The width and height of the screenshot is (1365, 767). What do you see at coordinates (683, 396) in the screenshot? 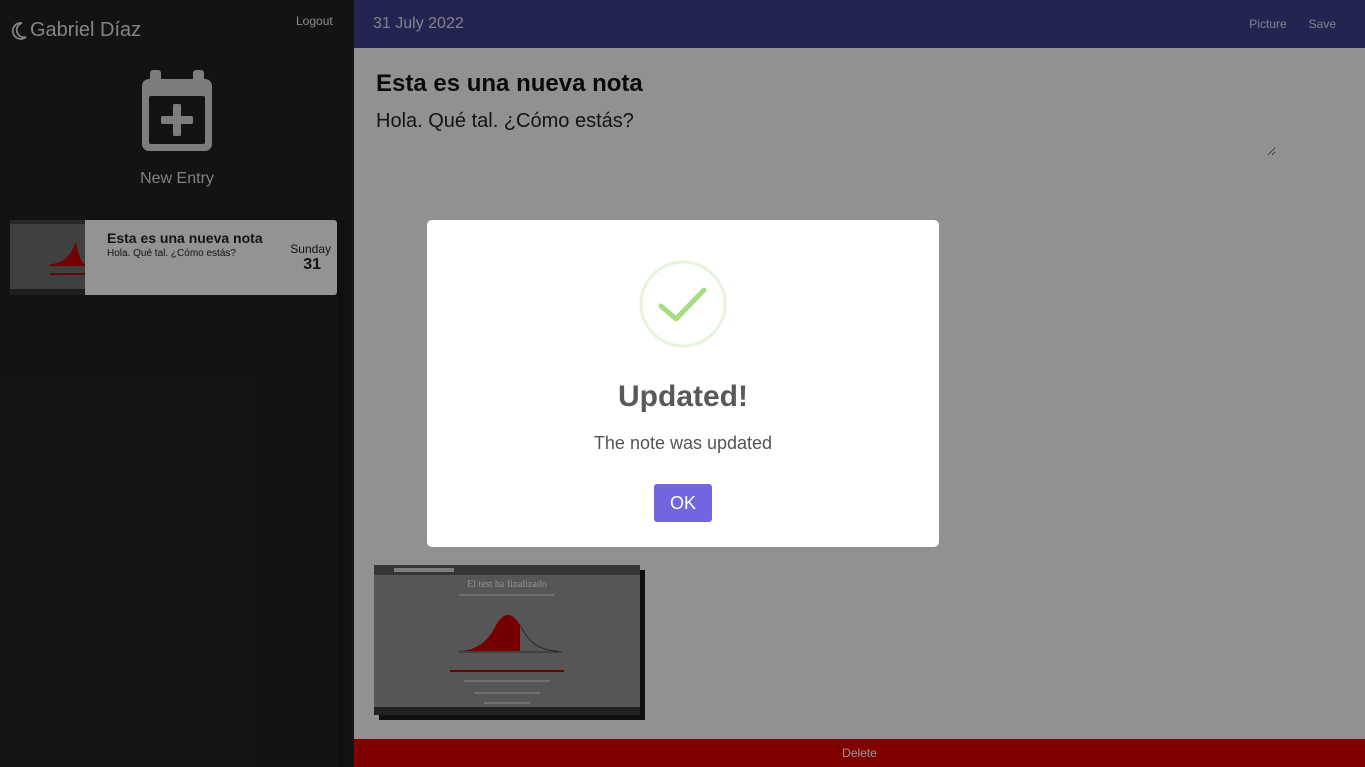
I see `dialog-title: Updated!` at bounding box center [683, 396].